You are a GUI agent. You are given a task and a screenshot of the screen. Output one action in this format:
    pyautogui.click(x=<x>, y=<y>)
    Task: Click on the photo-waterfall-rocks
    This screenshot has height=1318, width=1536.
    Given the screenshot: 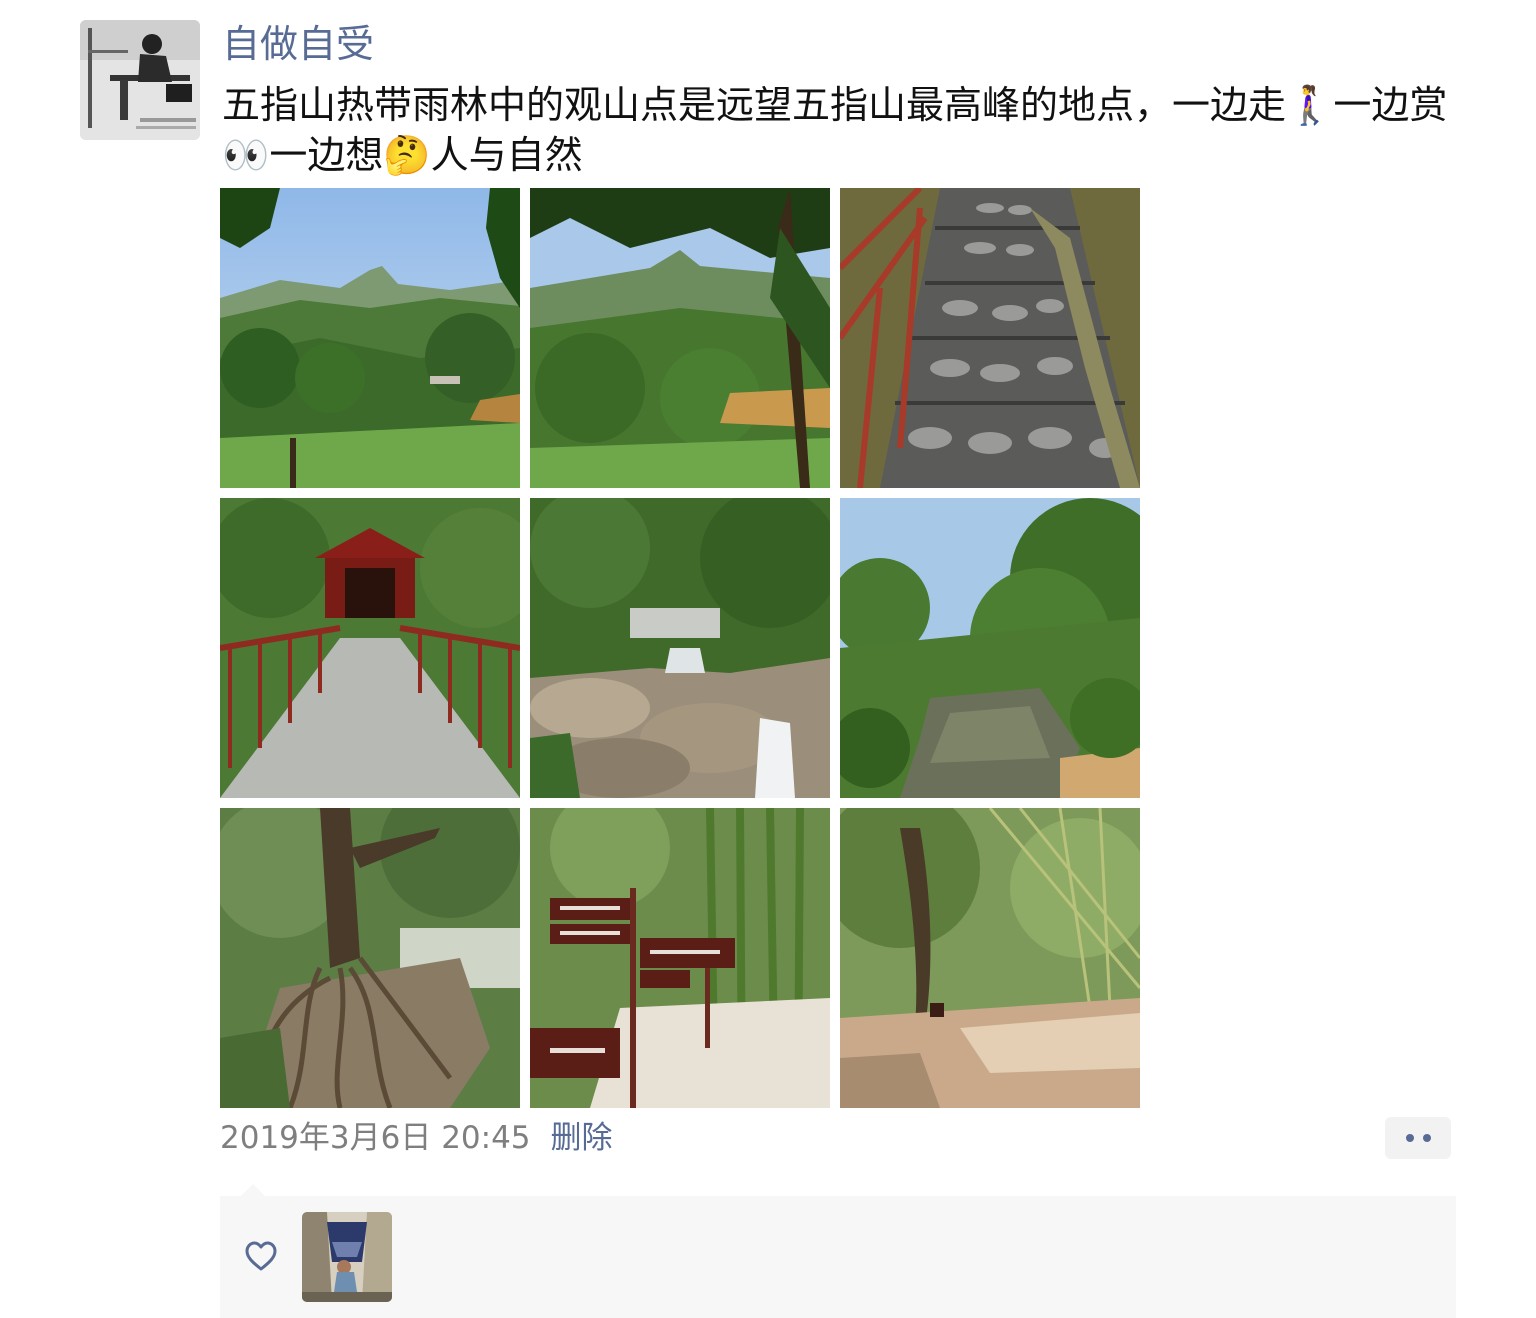 What is the action you would take?
    pyautogui.click(x=680, y=648)
    